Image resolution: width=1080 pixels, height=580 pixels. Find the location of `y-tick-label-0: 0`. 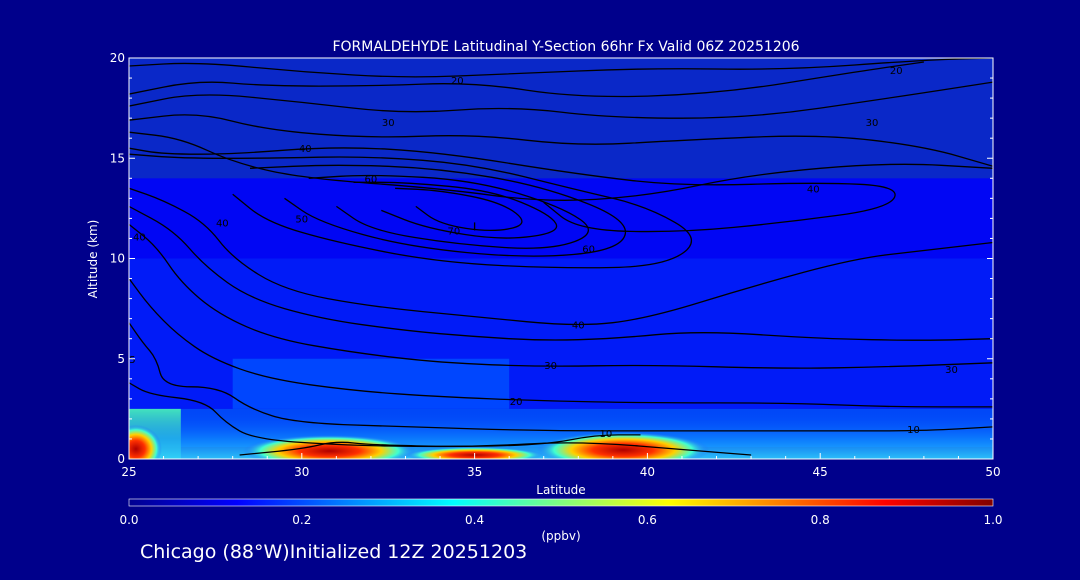

y-tick-label-0: 0 is located at coordinates (121, 459).